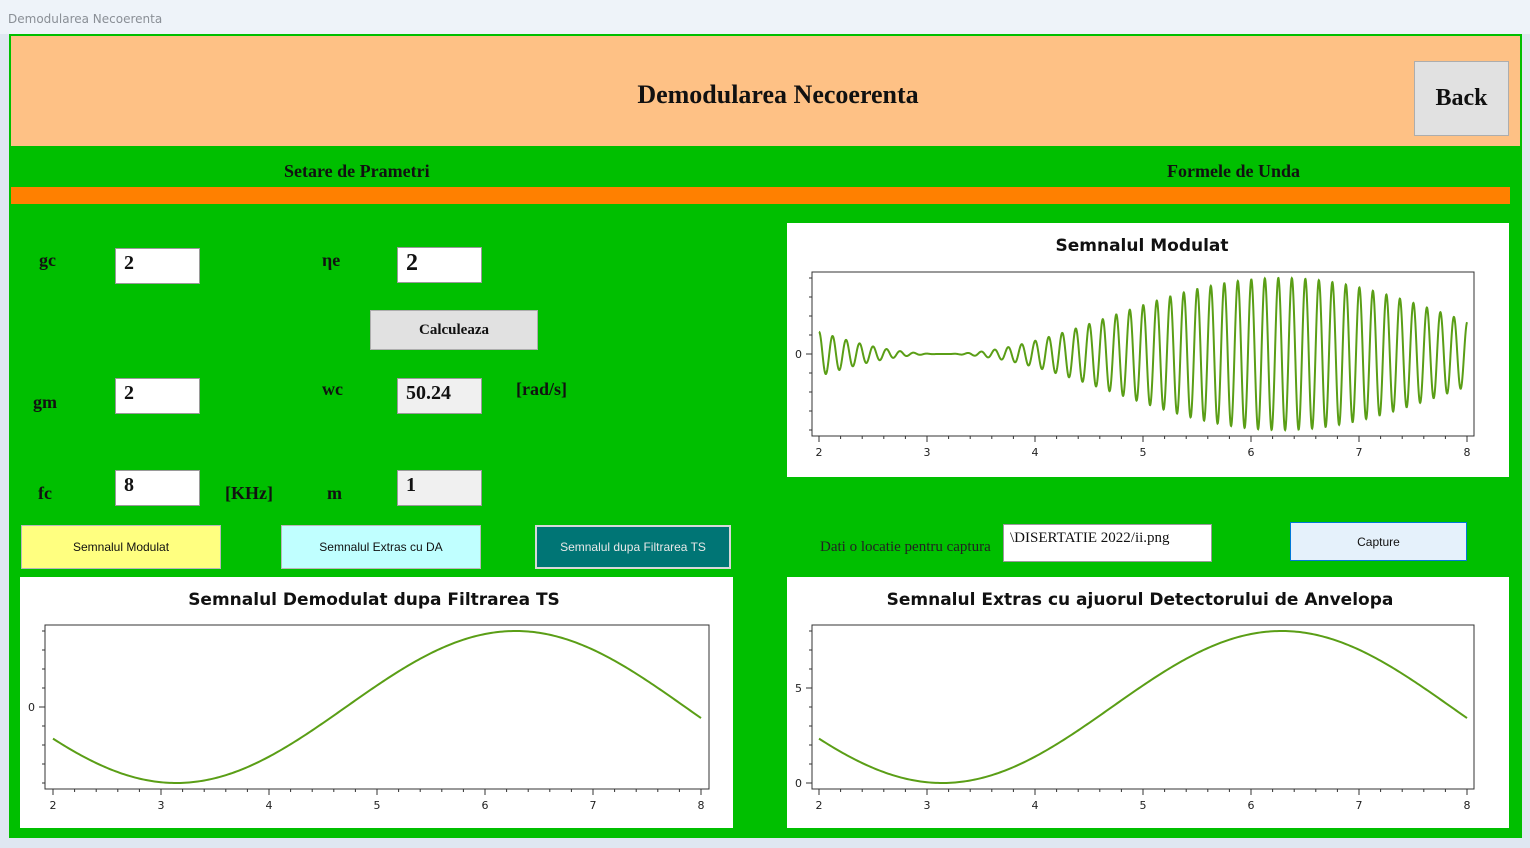 The height and width of the screenshot is (848, 1530). I want to click on m-output: 1, so click(439, 488).